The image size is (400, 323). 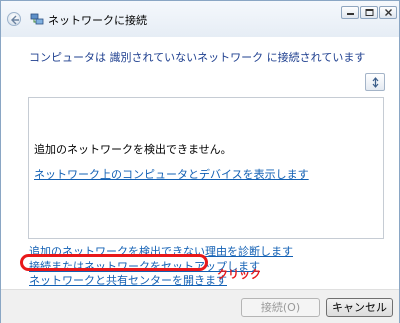 I want to click on click-annotation: クリック, so click(x=239, y=274).